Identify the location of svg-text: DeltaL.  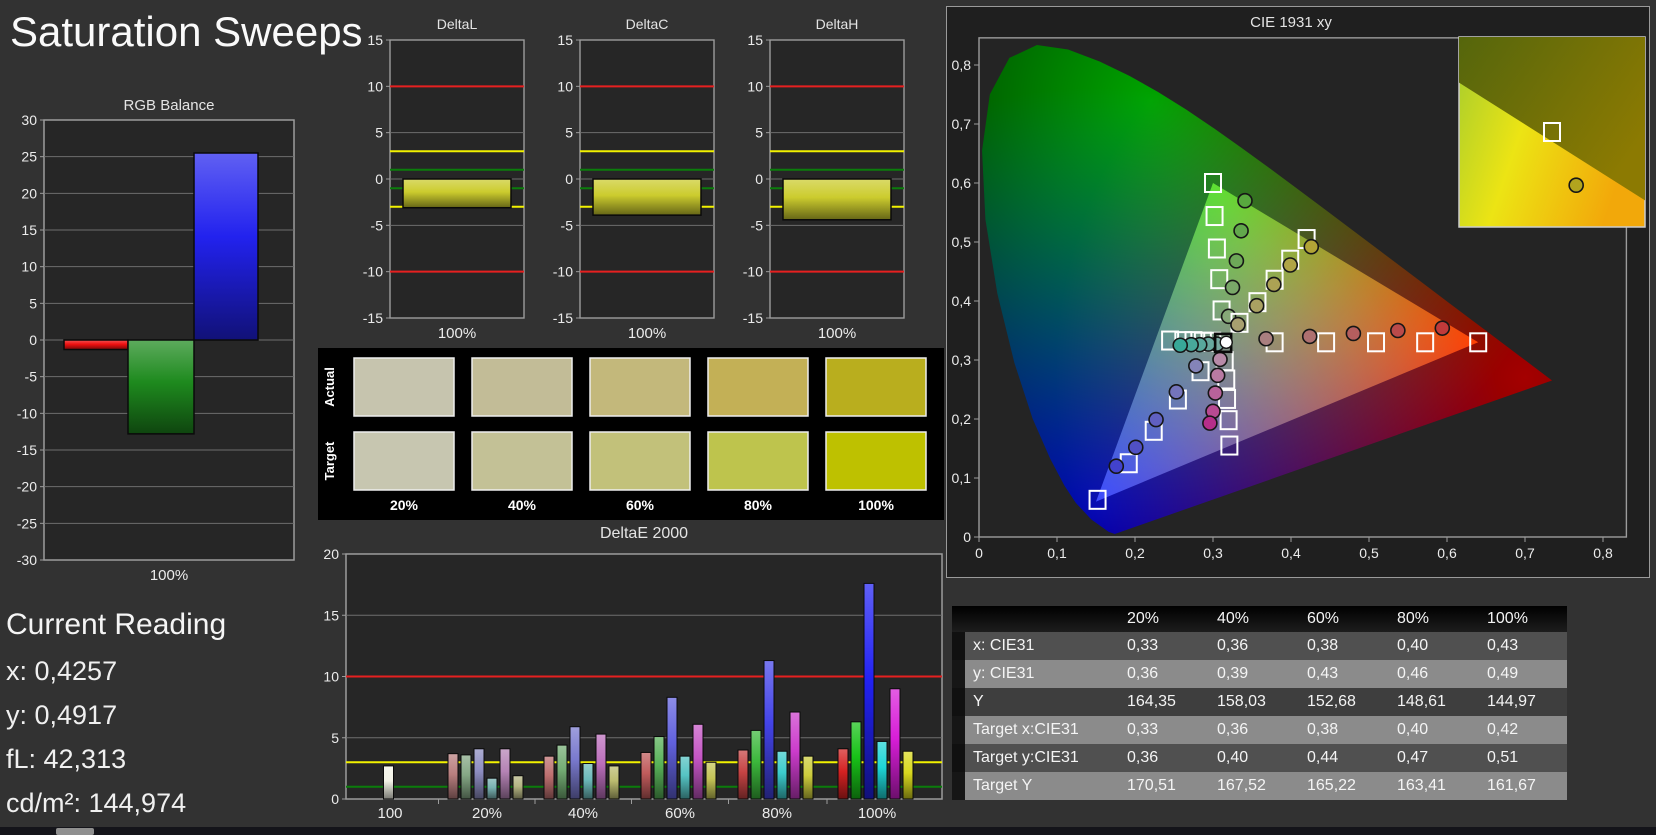
(457, 24).